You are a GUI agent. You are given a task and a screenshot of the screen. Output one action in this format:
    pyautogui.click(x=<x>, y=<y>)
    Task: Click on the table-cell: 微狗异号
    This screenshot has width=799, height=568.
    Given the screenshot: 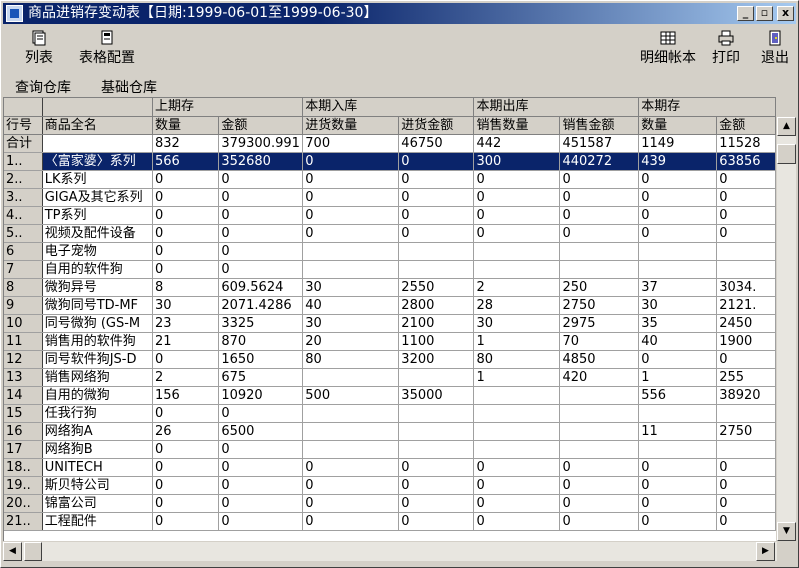 What is the action you would take?
    pyautogui.click(x=97, y=287)
    